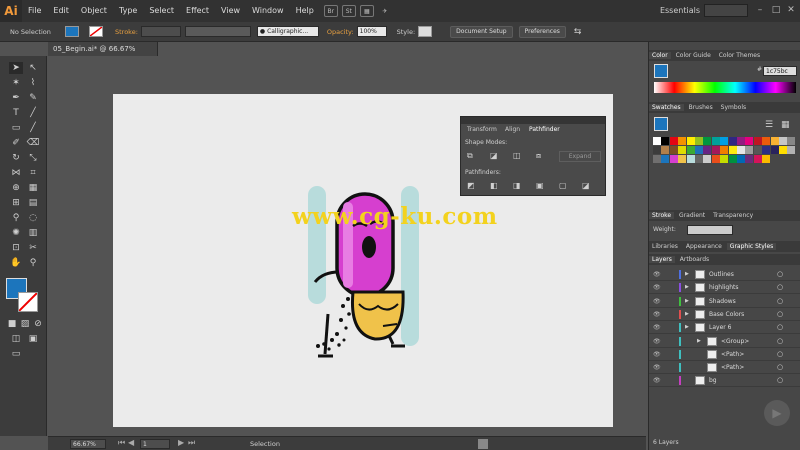 The width and height of the screenshot is (800, 450). I want to click on intersect-icon: ◫, so click(517, 155).